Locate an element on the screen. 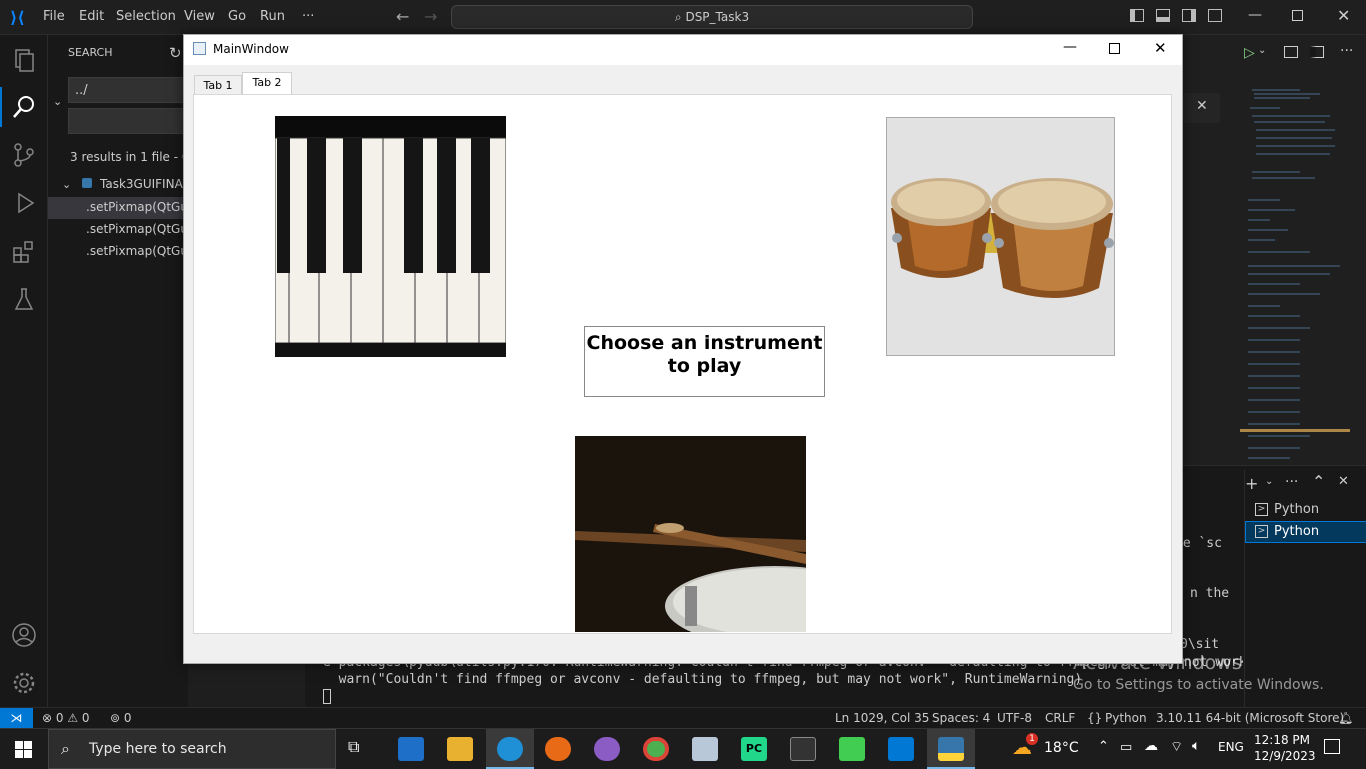 Image resolution: width=1366 pixels, height=769 pixels. run-dropdown-chevron-icon: ⌄ is located at coordinates (1262, 50).